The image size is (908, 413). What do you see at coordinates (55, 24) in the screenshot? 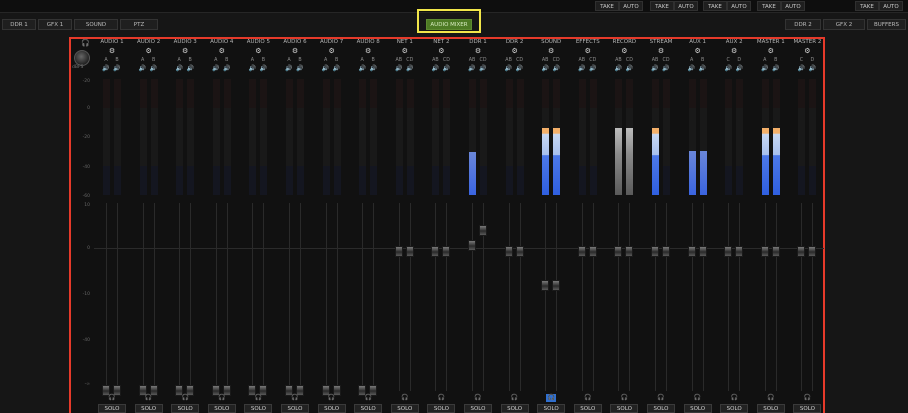
I see `tab-gfx-1: GFX 1` at bounding box center [55, 24].